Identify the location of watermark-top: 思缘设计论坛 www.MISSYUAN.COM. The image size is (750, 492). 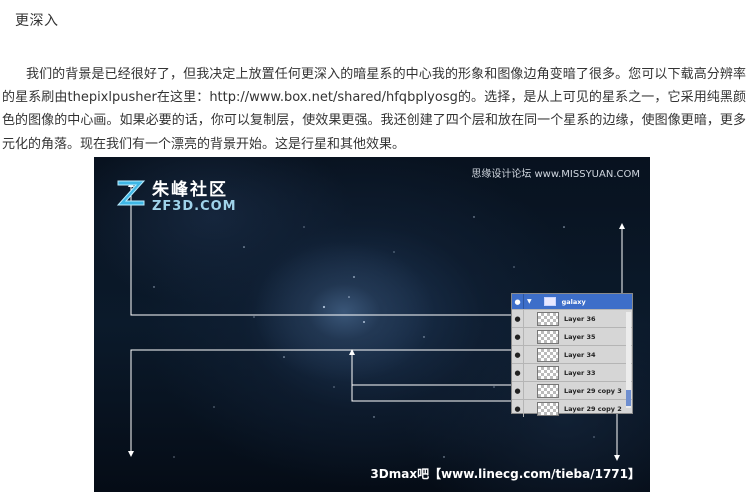
(555, 174).